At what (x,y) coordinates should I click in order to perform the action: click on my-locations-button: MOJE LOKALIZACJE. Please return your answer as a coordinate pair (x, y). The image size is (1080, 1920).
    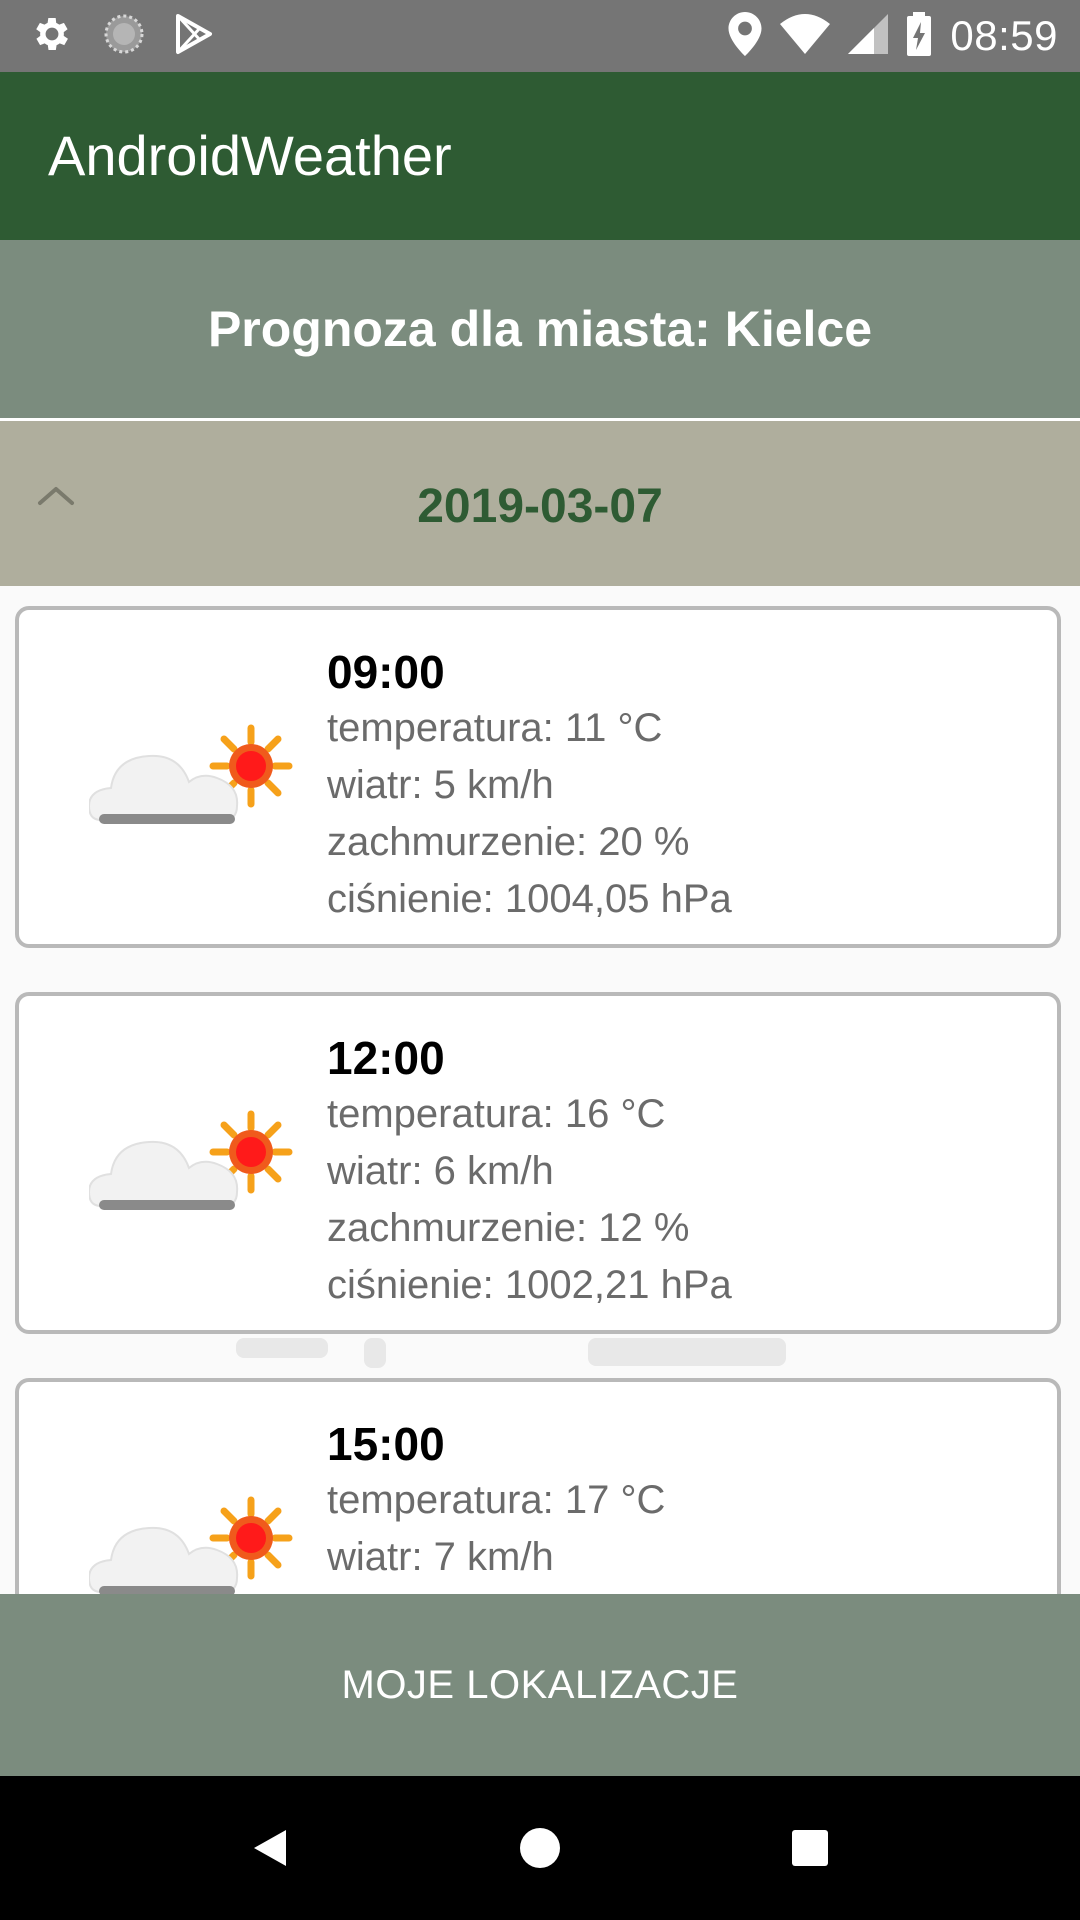
    Looking at the image, I should click on (540, 1685).